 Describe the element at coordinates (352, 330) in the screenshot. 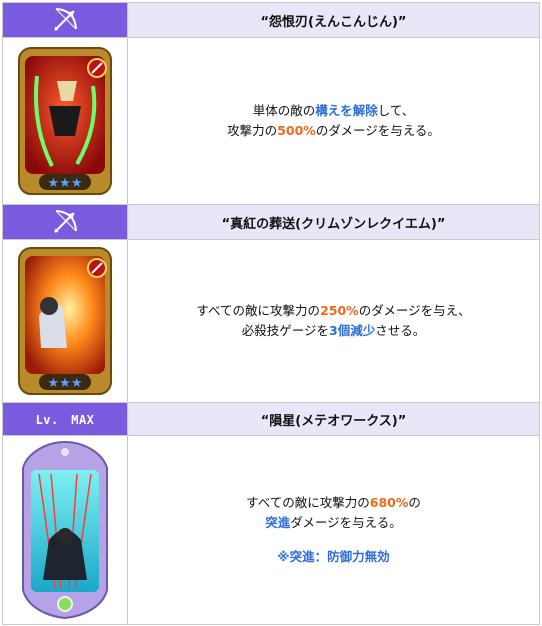

I see `highlight-text: 3個減少` at that location.